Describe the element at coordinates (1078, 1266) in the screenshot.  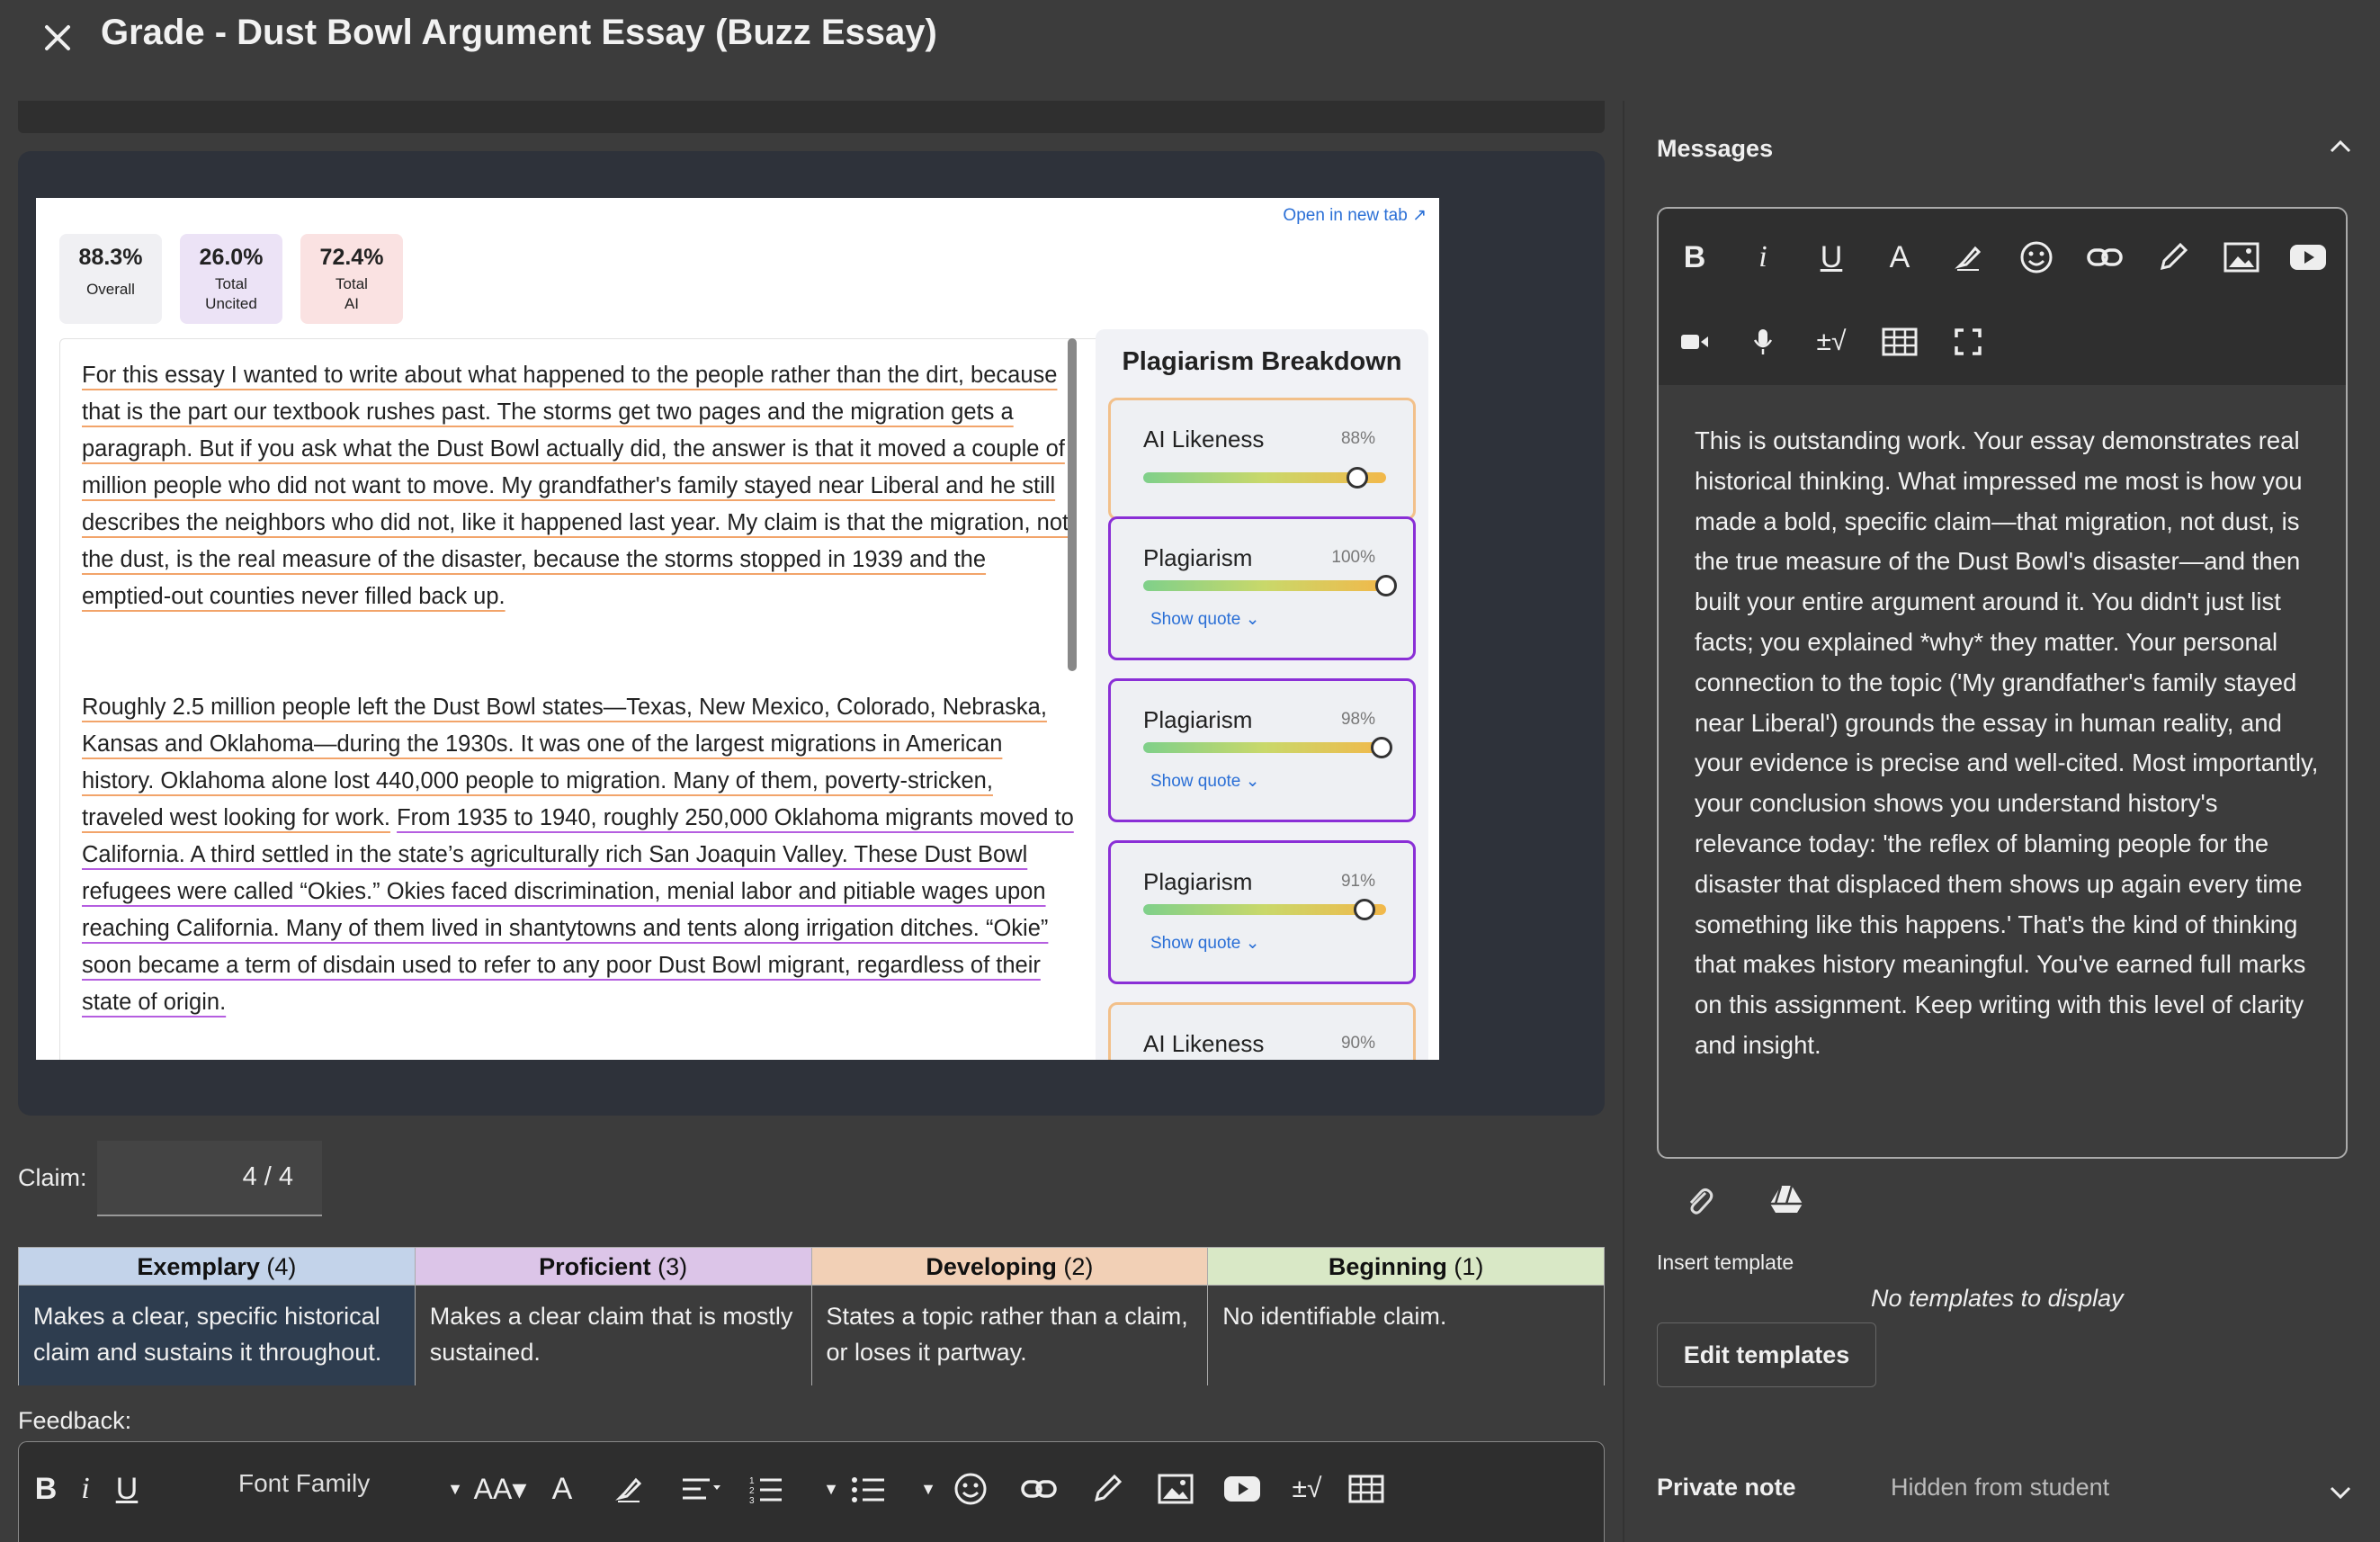
I see `rubric-level-points: (2)` at that location.